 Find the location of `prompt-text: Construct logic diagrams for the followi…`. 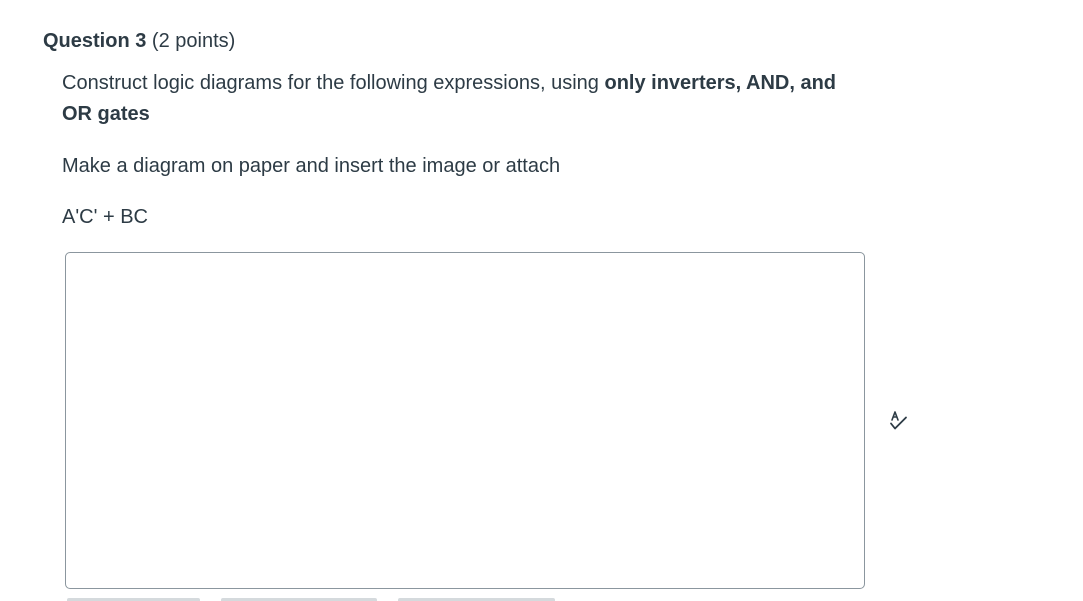

prompt-text: Construct logic diagrams for the followi… is located at coordinates (333, 83).